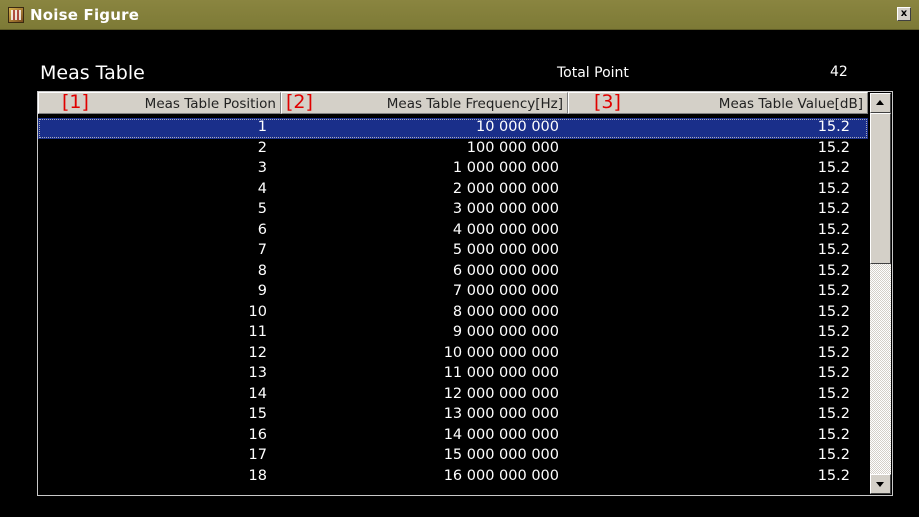 The width and height of the screenshot is (919, 517). I want to click on column-header-value: [3] Meas Table Value[dB], so click(718, 102).